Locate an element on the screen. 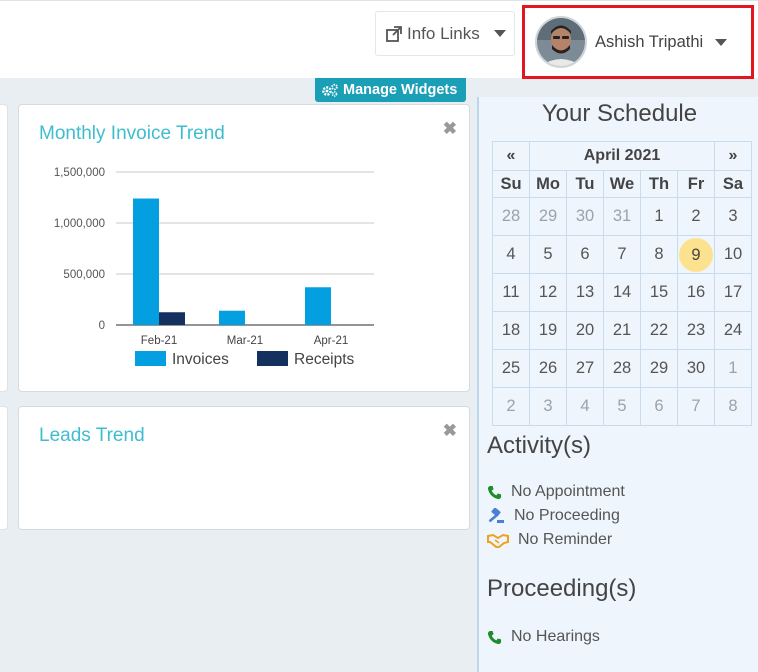 This screenshot has width=758, height=672. info-links-label: Info Links is located at coordinates (443, 33).